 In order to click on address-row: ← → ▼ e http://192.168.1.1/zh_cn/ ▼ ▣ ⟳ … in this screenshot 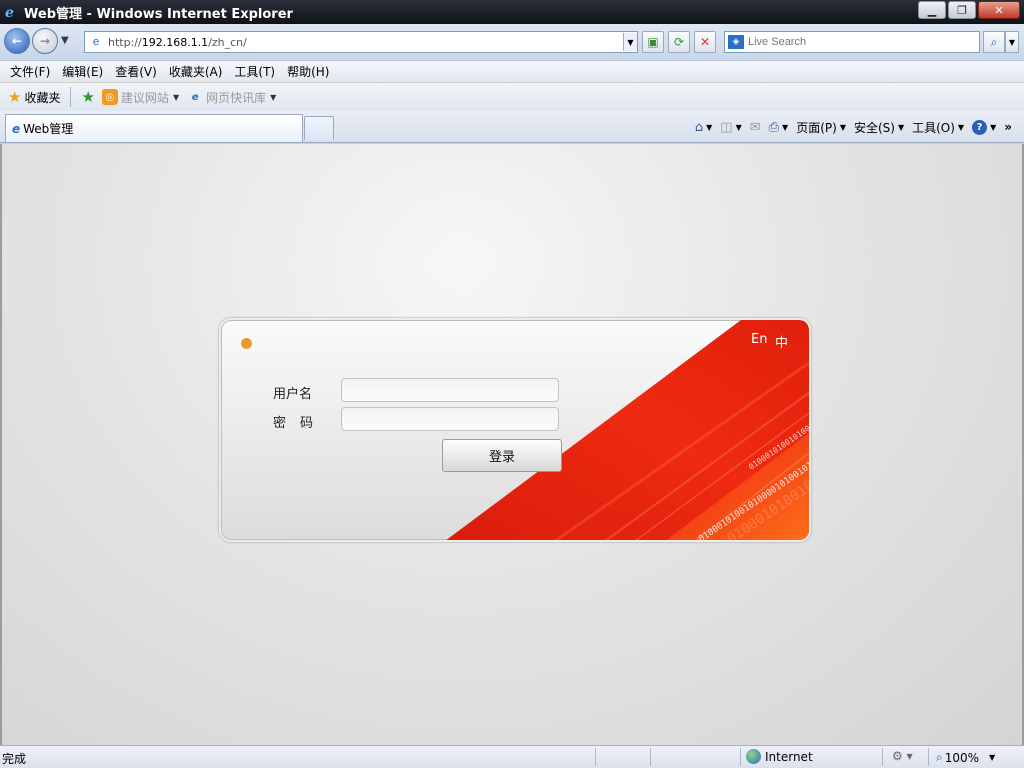, I will do `click(512, 42)`.